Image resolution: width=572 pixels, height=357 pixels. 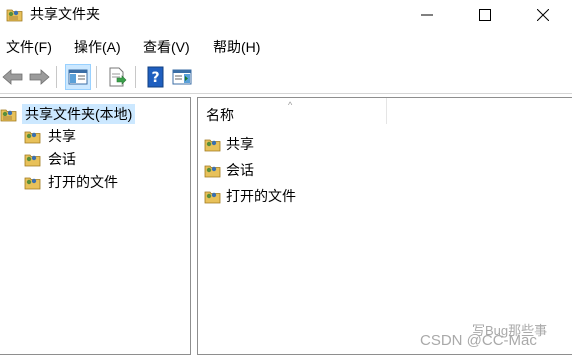 I want to click on back-arrow-icon, so click(x=12, y=77).